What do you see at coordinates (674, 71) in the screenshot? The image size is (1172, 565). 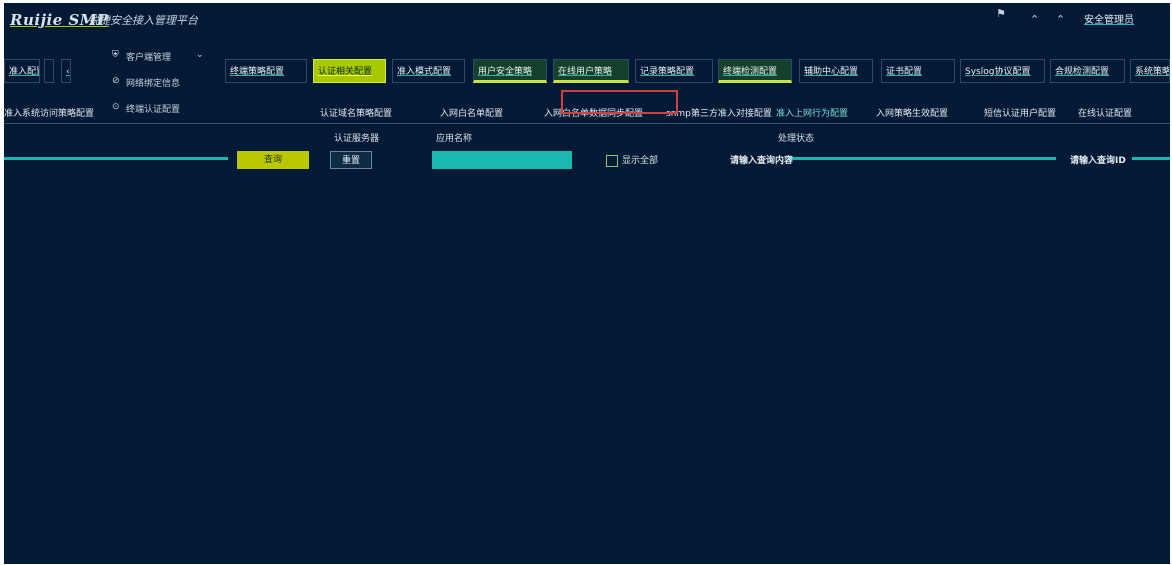 I see `tab-record-policy: 记录策略配置` at bounding box center [674, 71].